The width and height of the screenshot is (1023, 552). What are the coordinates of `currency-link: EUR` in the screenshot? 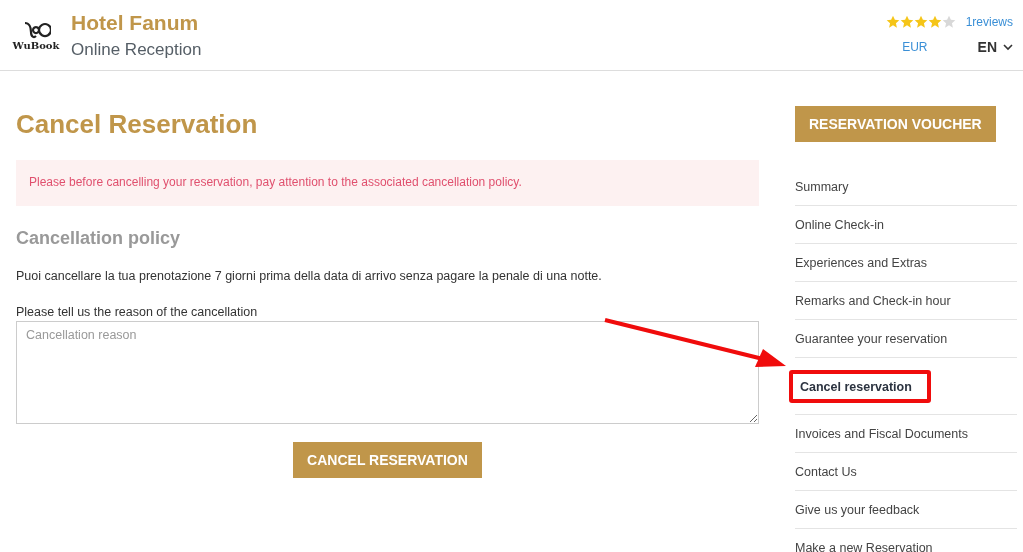 It's located at (915, 47).